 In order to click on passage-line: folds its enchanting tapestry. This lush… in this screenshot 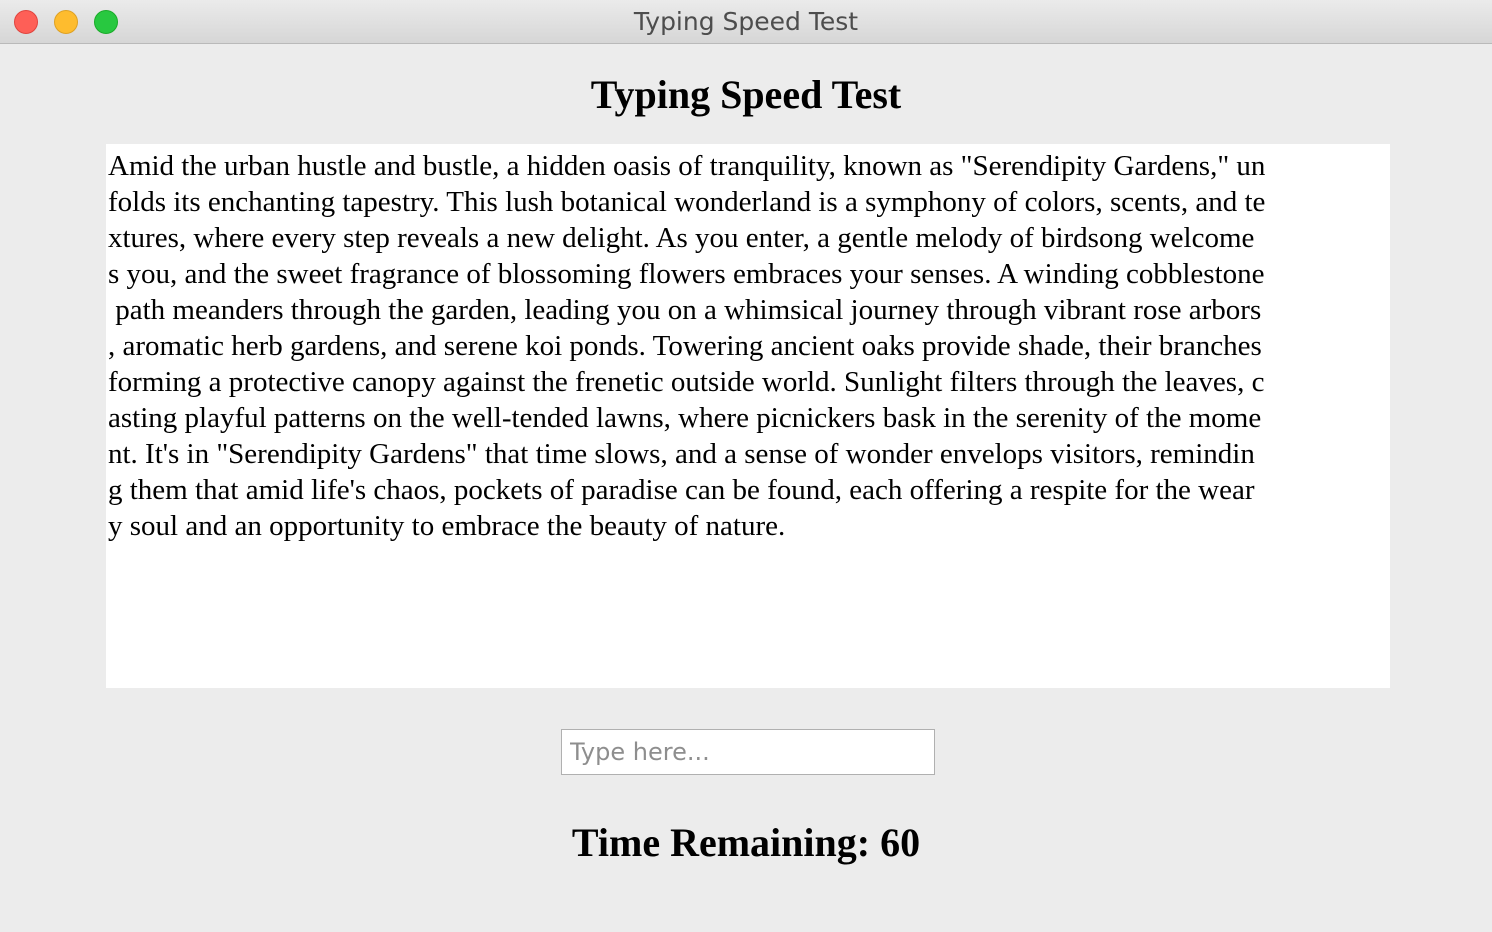, I will do `click(687, 202)`.